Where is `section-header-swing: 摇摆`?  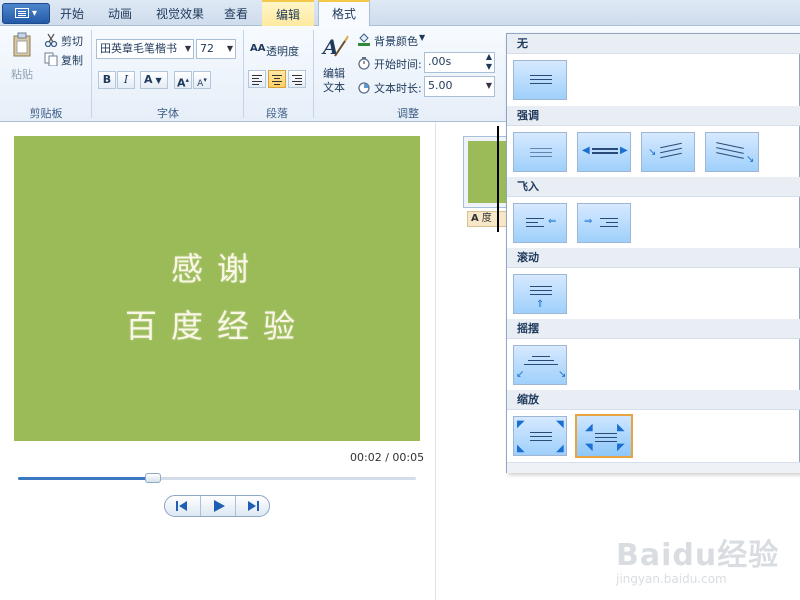
section-header-swing: 摇摆 is located at coordinates (653, 329).